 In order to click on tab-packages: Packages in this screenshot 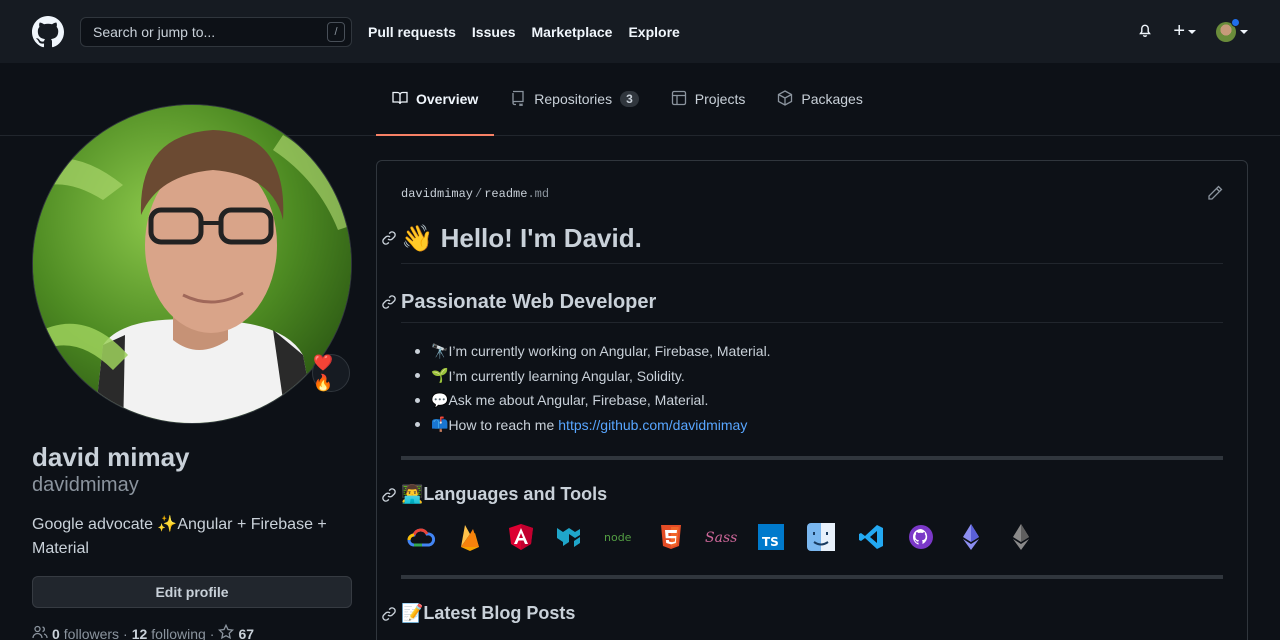, I will do `click(819, 99)`.